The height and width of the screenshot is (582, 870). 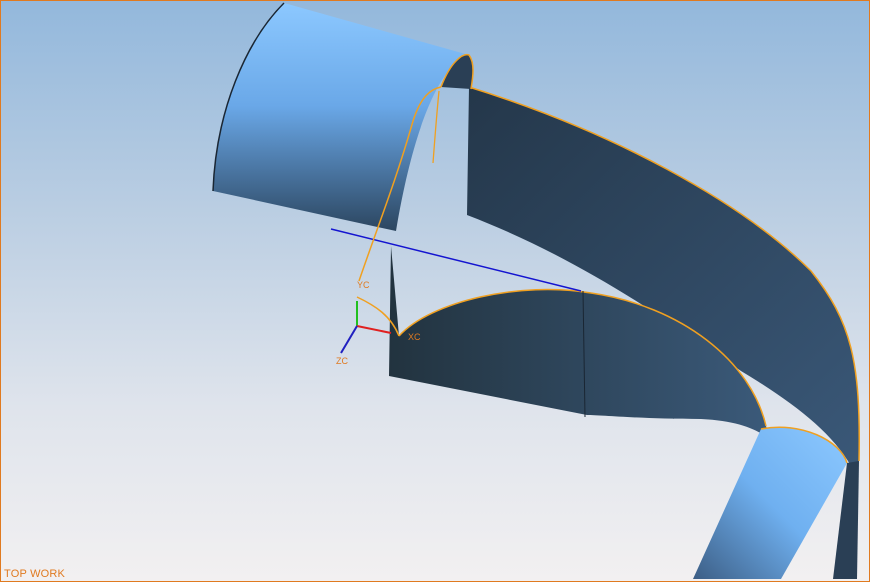 What do you see at coordinates (436, 127) in the screenshot?
I see `construction-curve-tail` at bounding box center [436, 127].